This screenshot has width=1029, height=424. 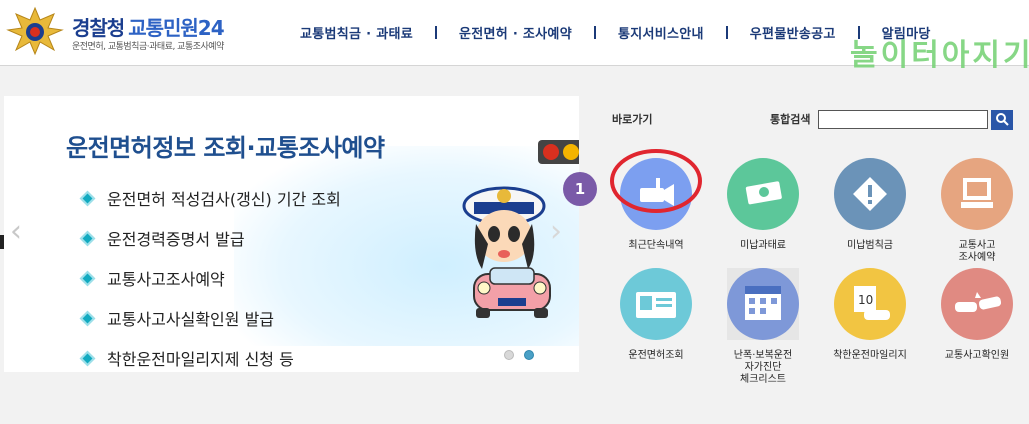 What do you see at coordinates (98, 28) in the screenshot?
I see `logo-main-text: 경찰청` at bounding box center [98, 28].